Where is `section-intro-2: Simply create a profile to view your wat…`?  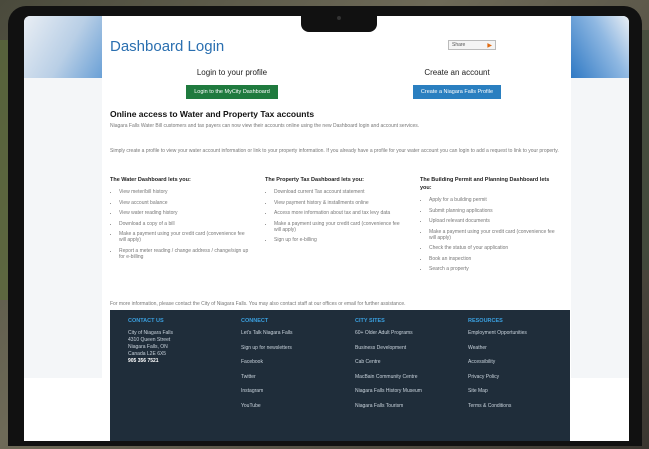
section-intro-2: Simply create a profile to view your wat… is located at coordinates (334, 151).